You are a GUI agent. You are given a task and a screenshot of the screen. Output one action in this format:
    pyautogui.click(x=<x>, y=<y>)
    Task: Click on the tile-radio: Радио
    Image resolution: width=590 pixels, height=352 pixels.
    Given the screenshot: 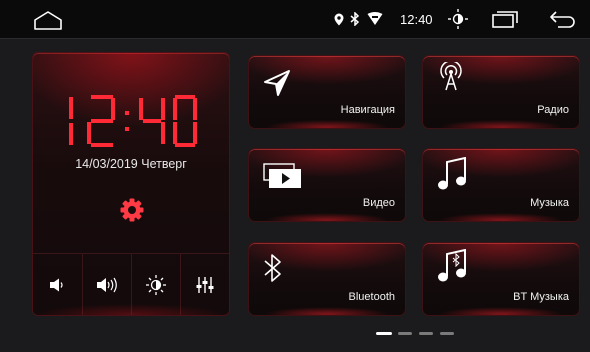 What is the action you would take?
    pyautogui.click(x=501, y=92)
    